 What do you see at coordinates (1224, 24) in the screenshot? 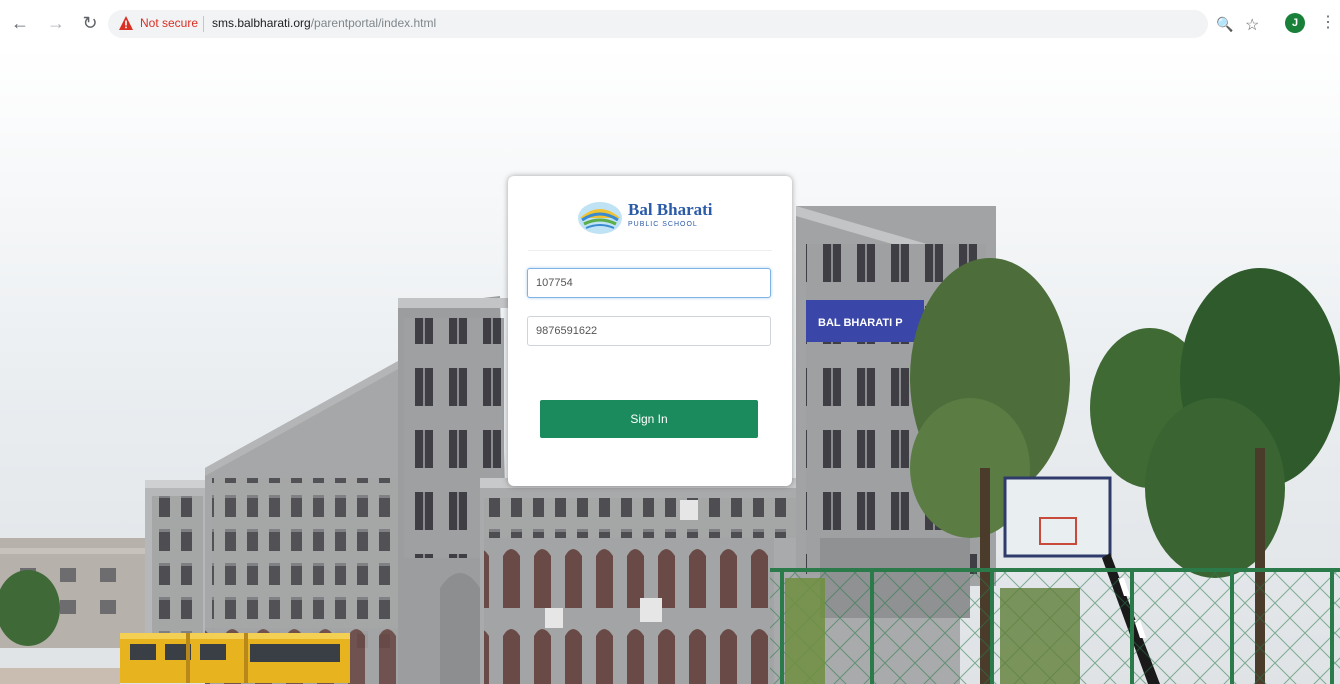
I see `zoom-icon: 🔍` at bounding box center [1224, 24].